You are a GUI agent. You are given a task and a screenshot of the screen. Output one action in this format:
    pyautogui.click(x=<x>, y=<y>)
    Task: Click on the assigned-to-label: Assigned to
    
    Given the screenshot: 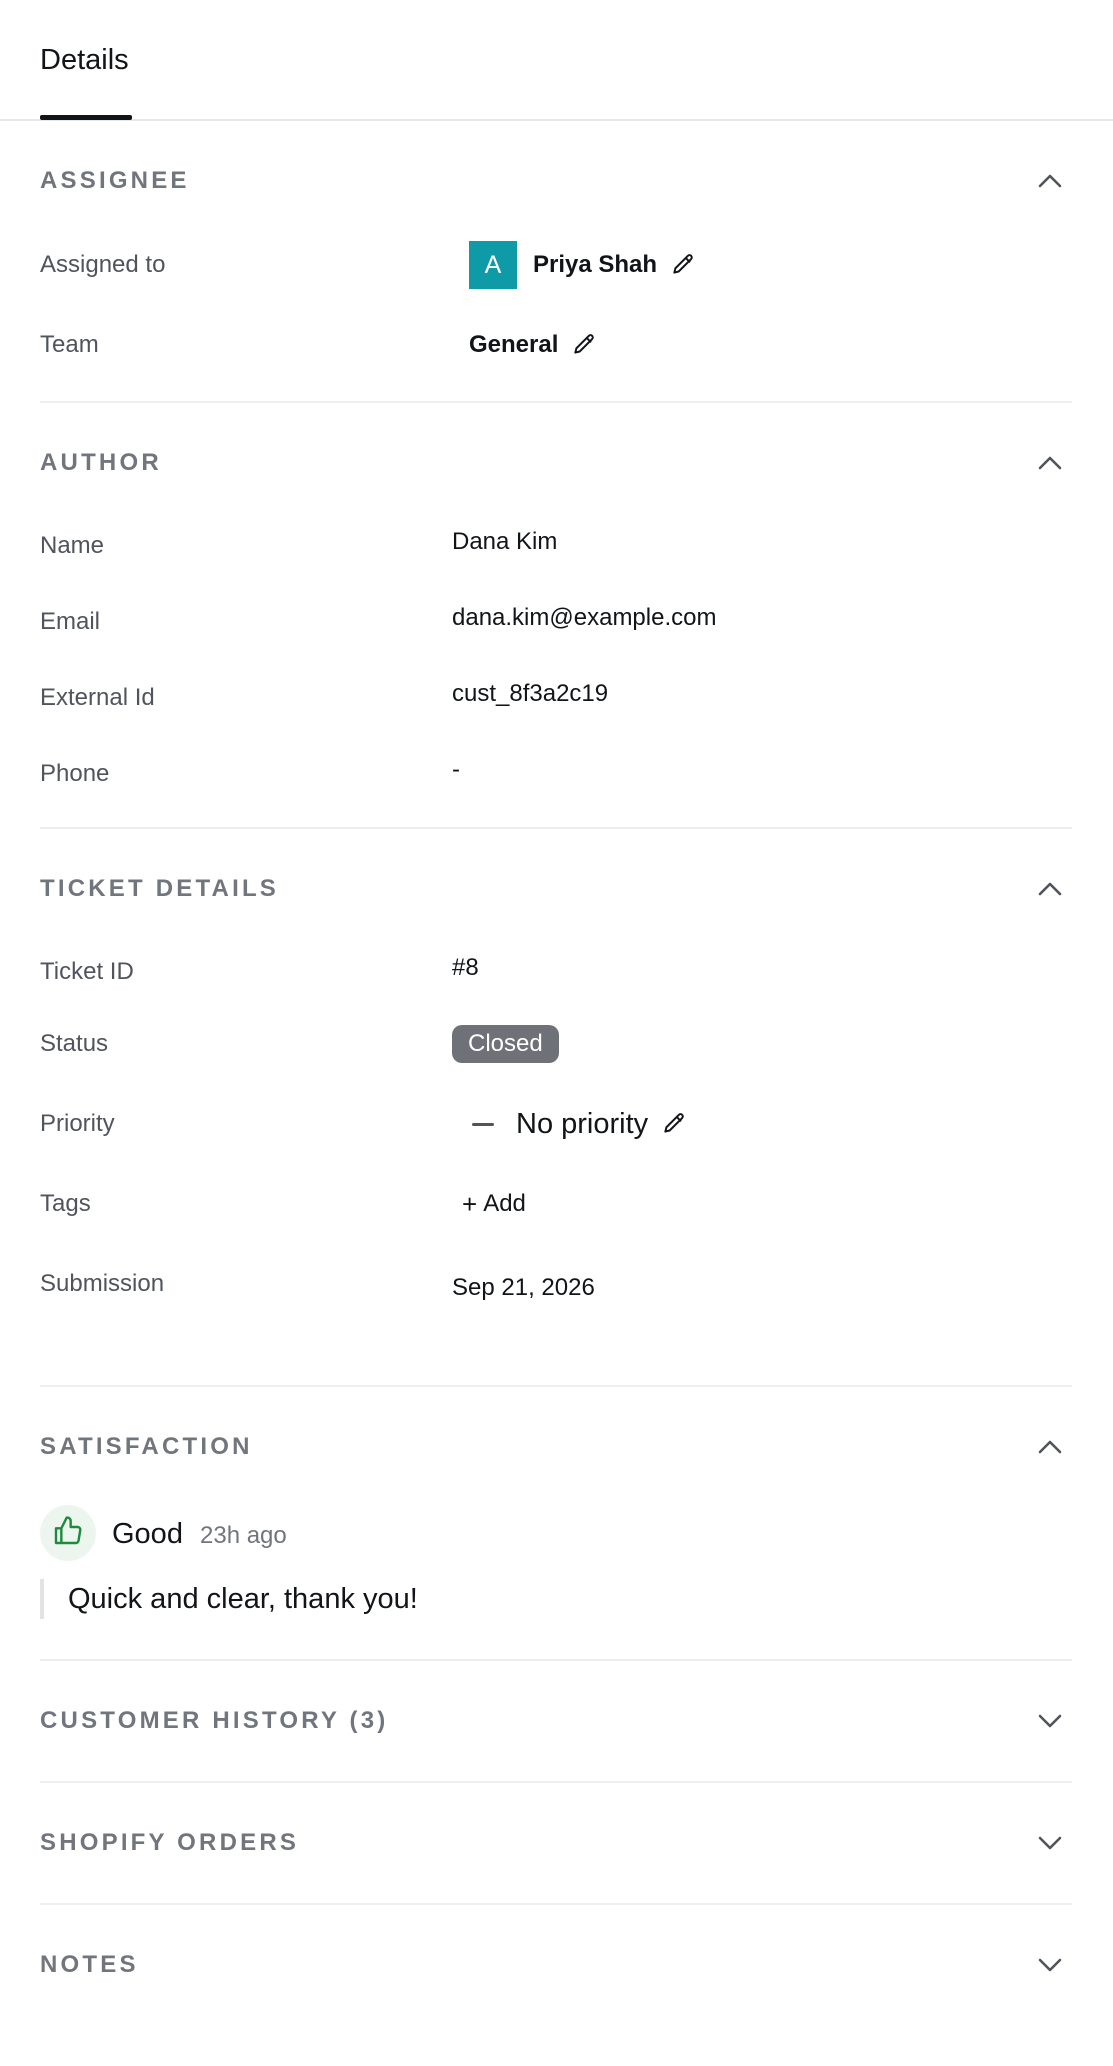 What is the action you would take?
    pyautogui.click(x=103, y=264)
    